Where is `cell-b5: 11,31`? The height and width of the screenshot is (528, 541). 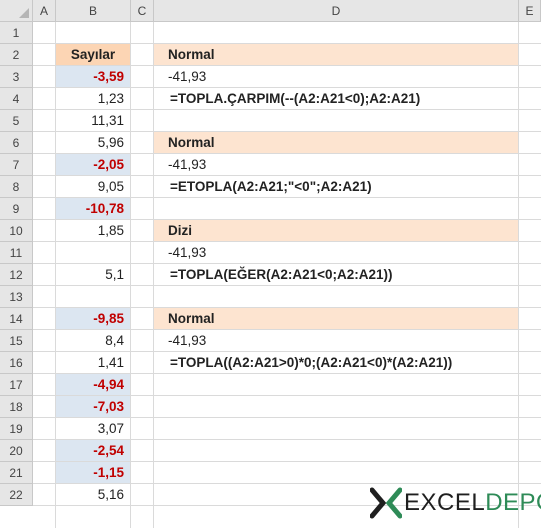
cell-b5: 11,31 is located at coordinates (93, 120).